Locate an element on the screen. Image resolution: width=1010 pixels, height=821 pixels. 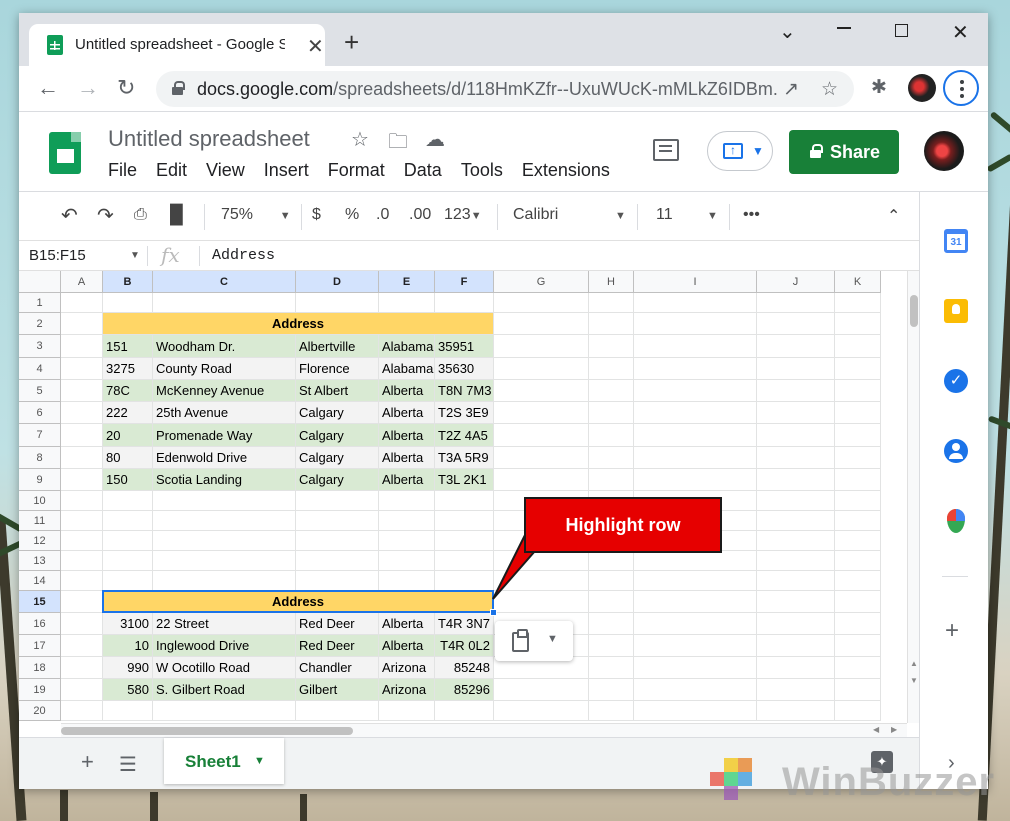
print-icon: ⎙ is located at coordinates (140, 215).